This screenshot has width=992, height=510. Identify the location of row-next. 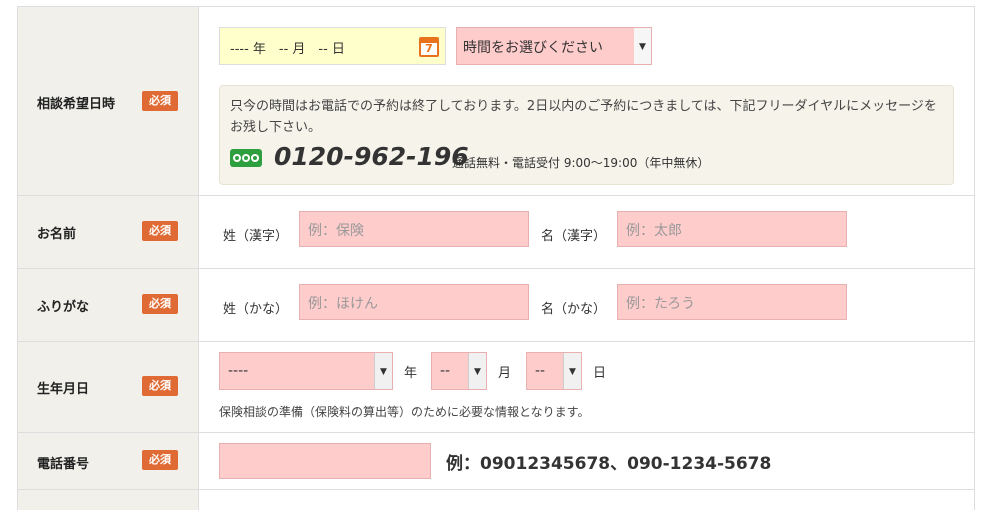
(496, 500).